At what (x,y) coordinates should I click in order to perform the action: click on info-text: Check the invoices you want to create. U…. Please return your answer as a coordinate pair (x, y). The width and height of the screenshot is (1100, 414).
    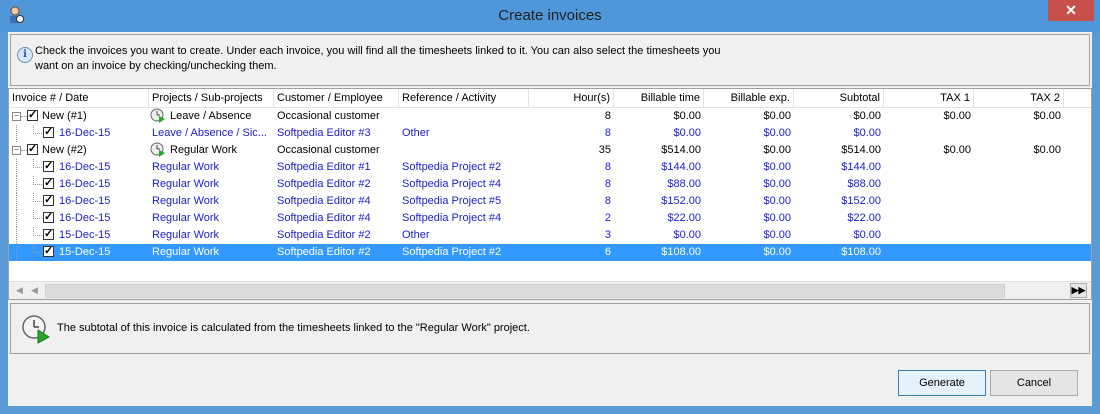
    Looking at the image, I should click on (415, 59).